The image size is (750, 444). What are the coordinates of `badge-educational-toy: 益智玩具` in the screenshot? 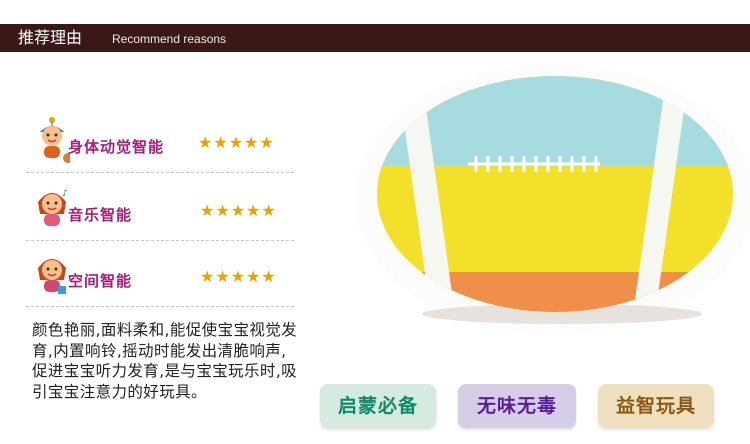 It's located at (656, 406).